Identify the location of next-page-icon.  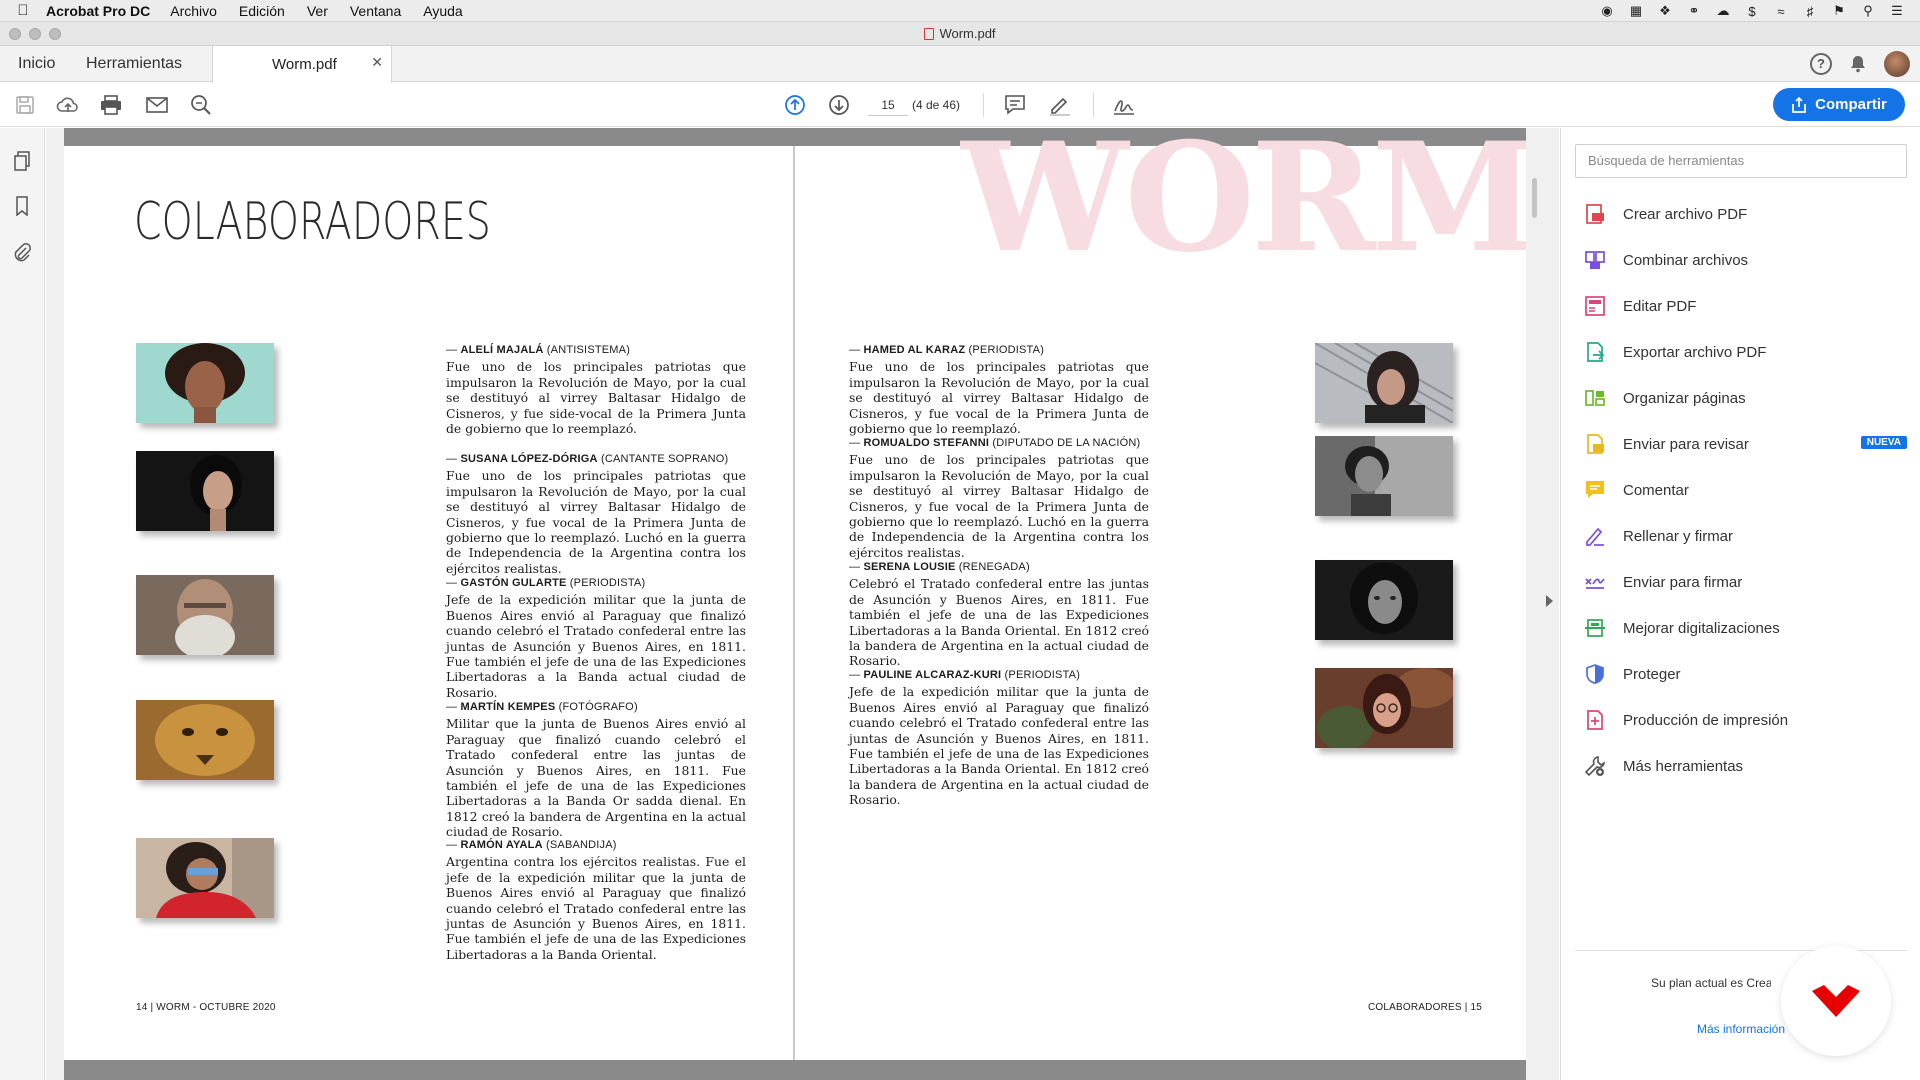
(839, 105).